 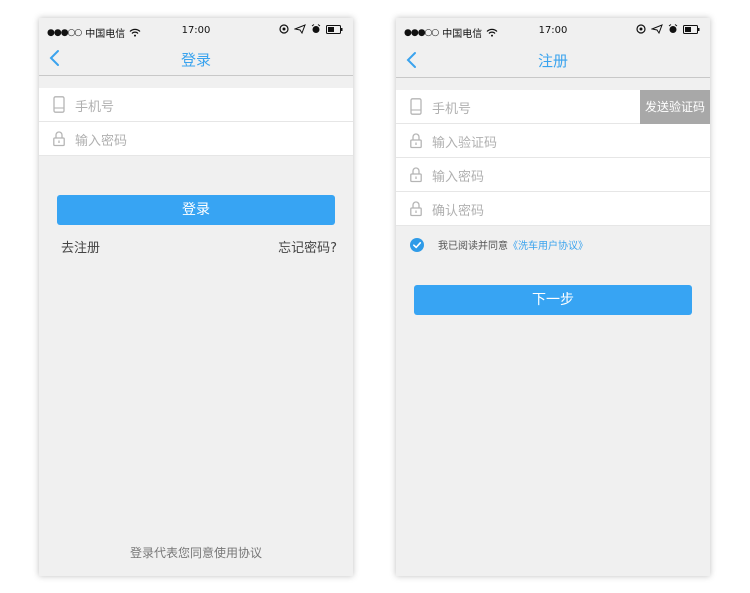 I want to click on next-step-button: 下一步, so click(x=553, y=300).